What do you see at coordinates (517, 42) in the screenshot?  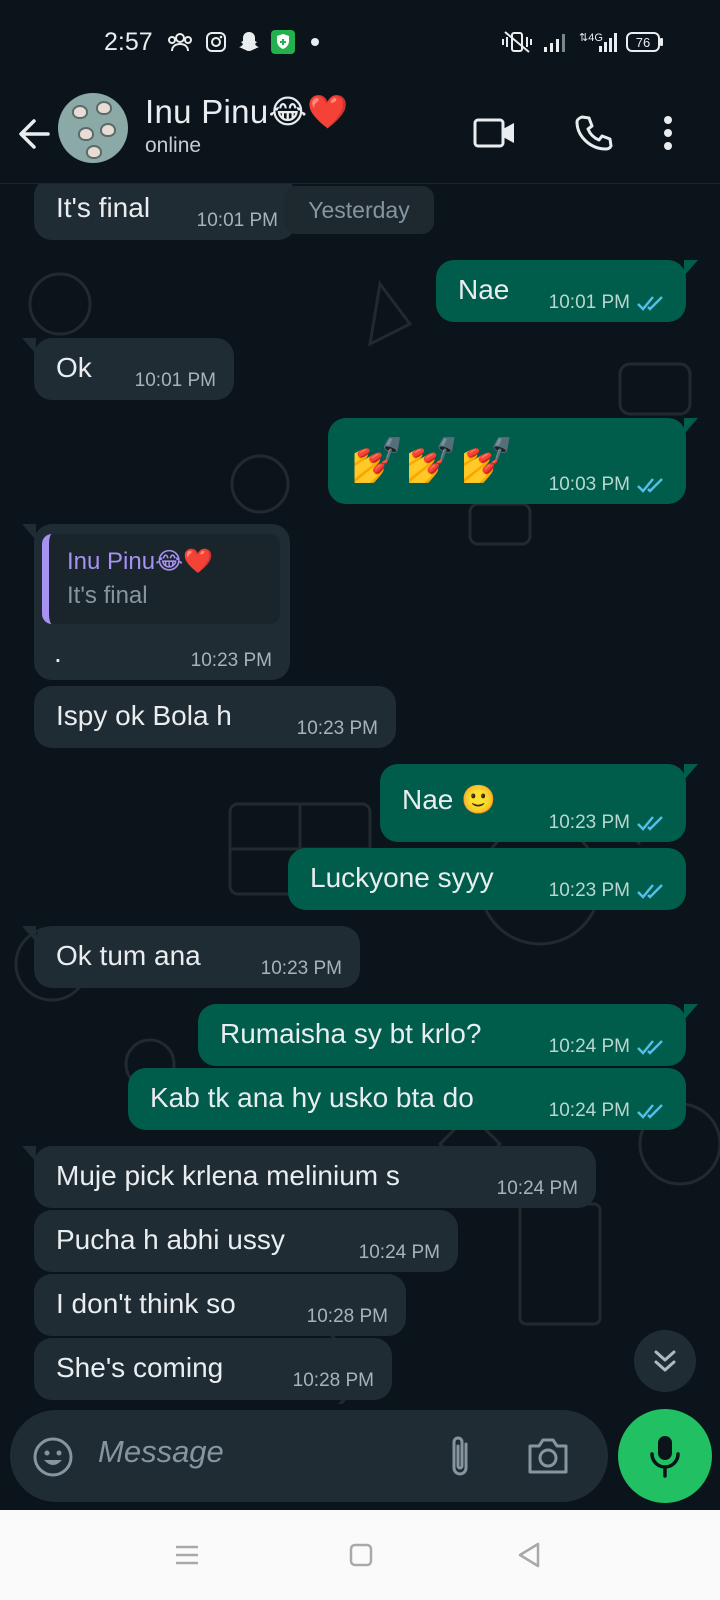 I see `vibrate-icon` at bounding box center [517, 42].